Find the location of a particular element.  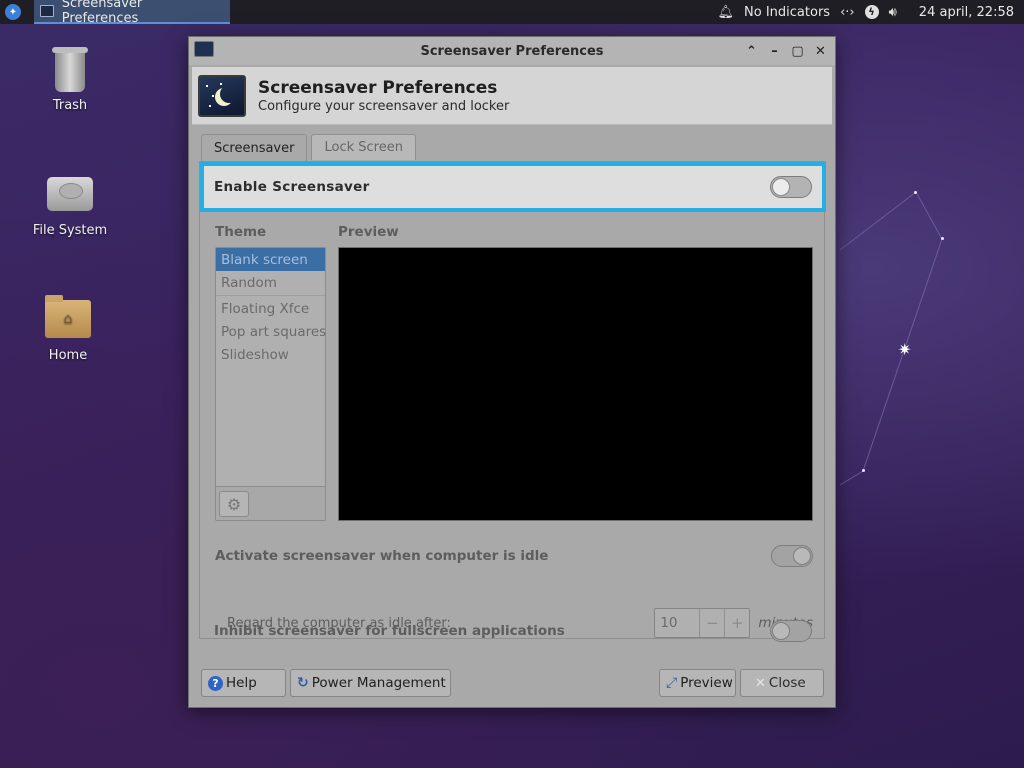

power-management-button: ↻ Power Management is located at coordinates (370, 683).